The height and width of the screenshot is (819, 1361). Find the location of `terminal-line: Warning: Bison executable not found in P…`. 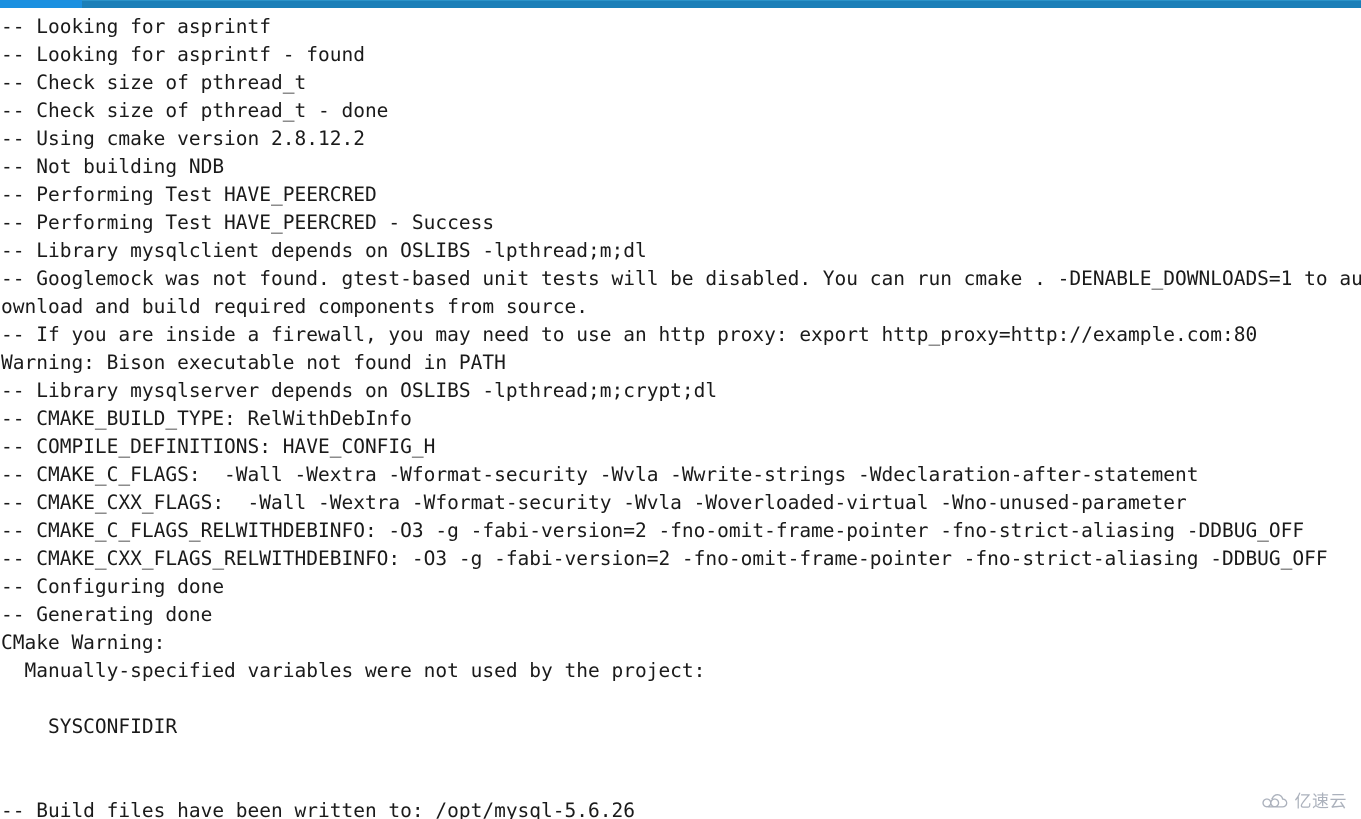

terminal-line: Warning: Bison executable not found in P… is located at coordinates (253, 362).